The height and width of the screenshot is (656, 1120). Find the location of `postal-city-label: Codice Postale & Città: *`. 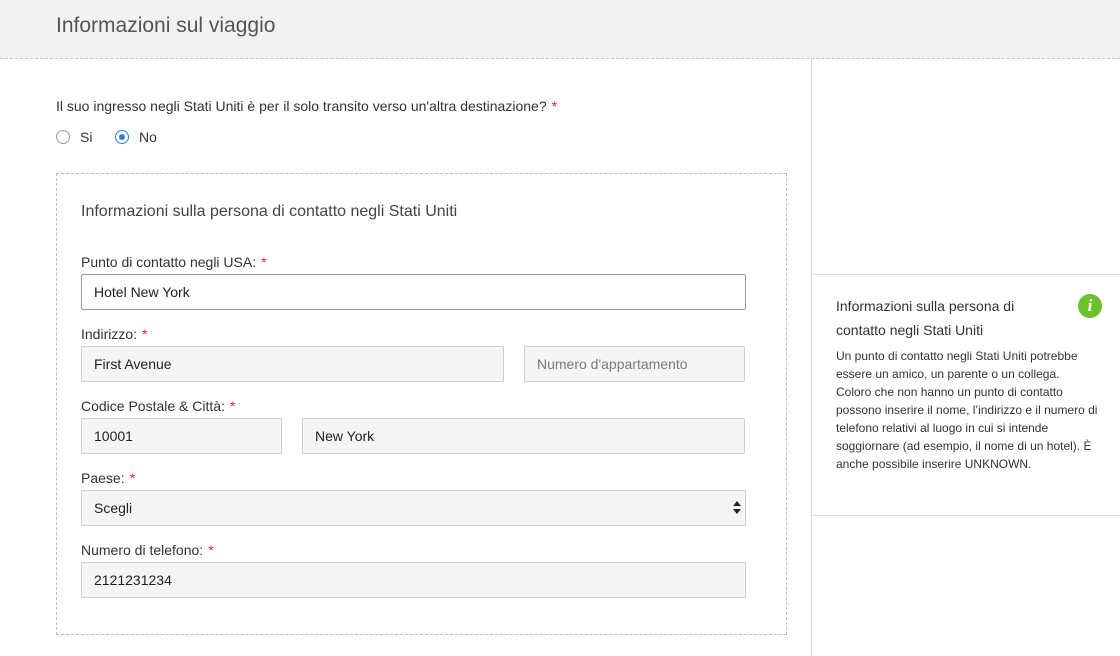

postal-city-label: Codice Postale & Città: * is located at coordinates (158, 406).